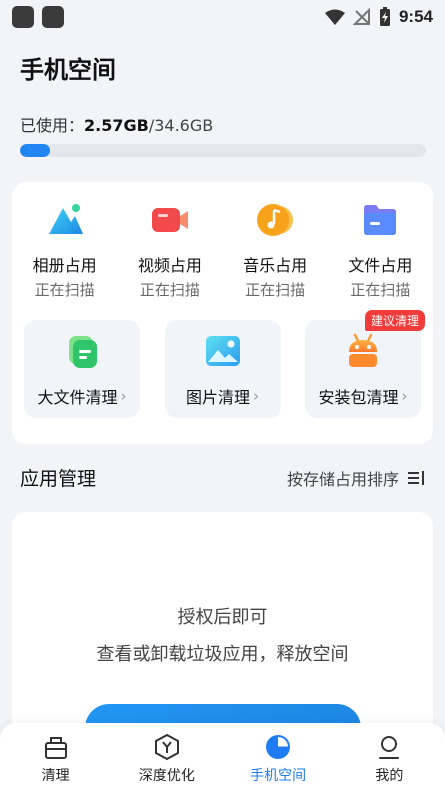 The image size is (445, 792). Describe the element at coordinates (55, 776) in the screenshot. I see `nav-label: 清理` at that location.